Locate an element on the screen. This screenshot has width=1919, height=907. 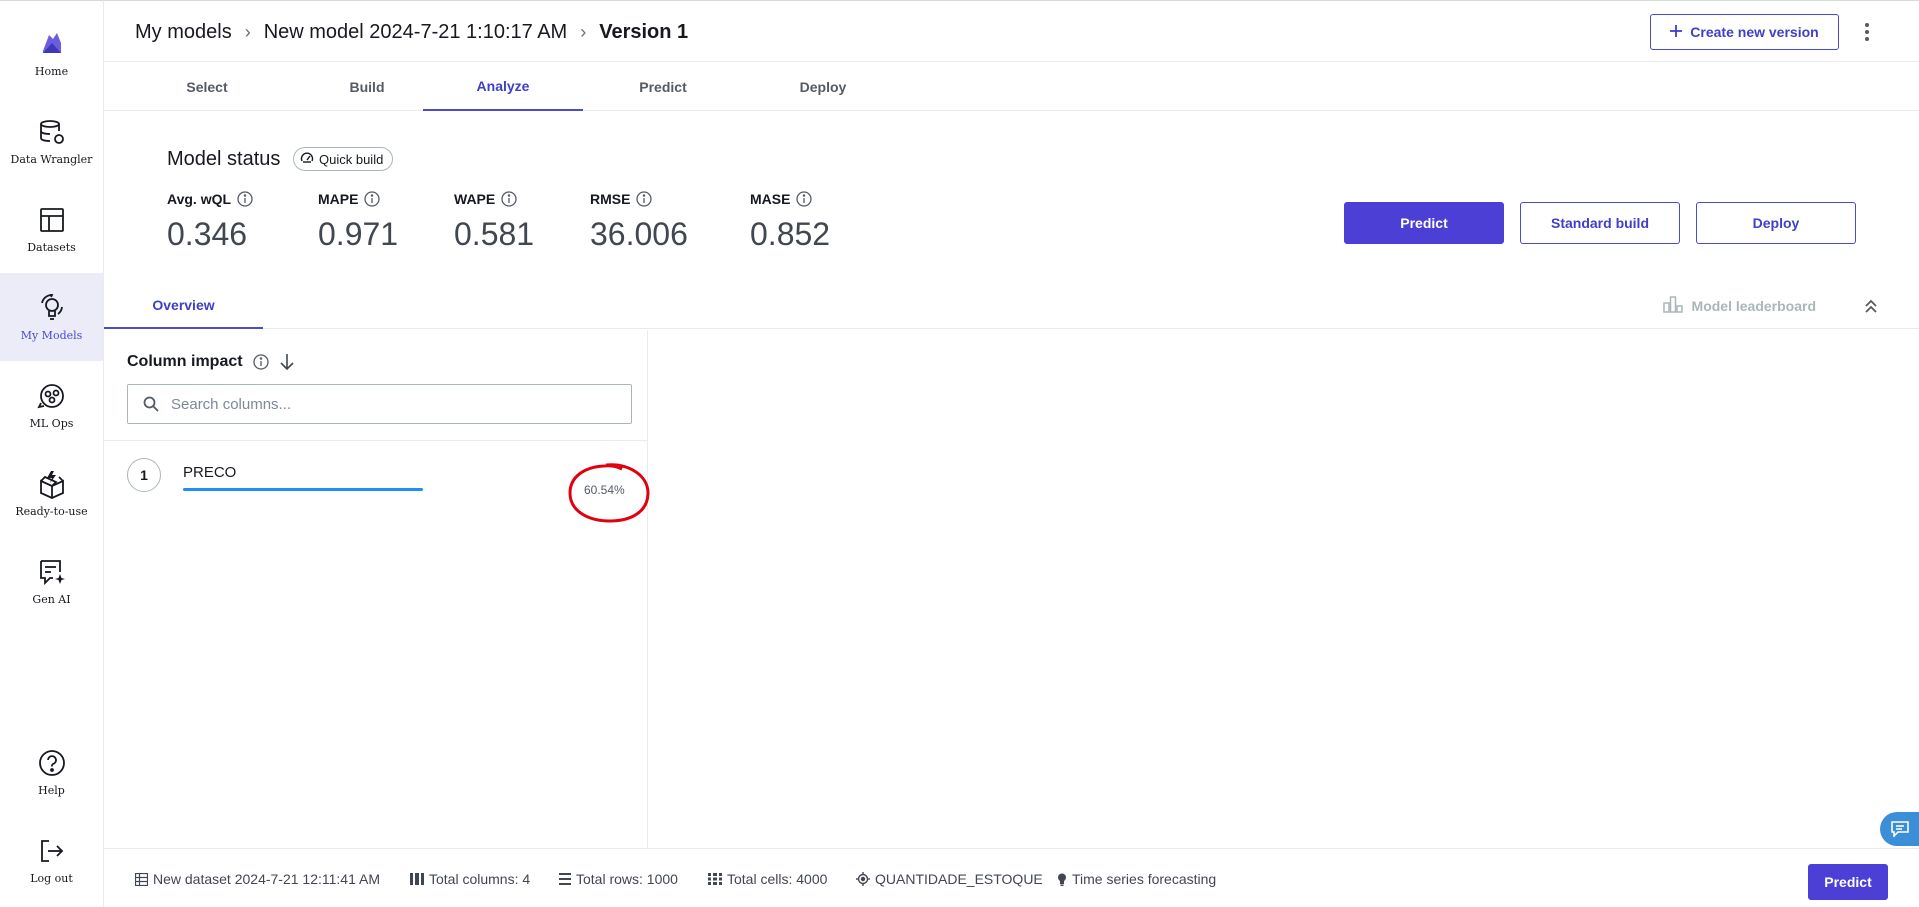
breadcrumb-model: New model 2024-7-21 1:10:17 AM is located at coordinates (416, 32).